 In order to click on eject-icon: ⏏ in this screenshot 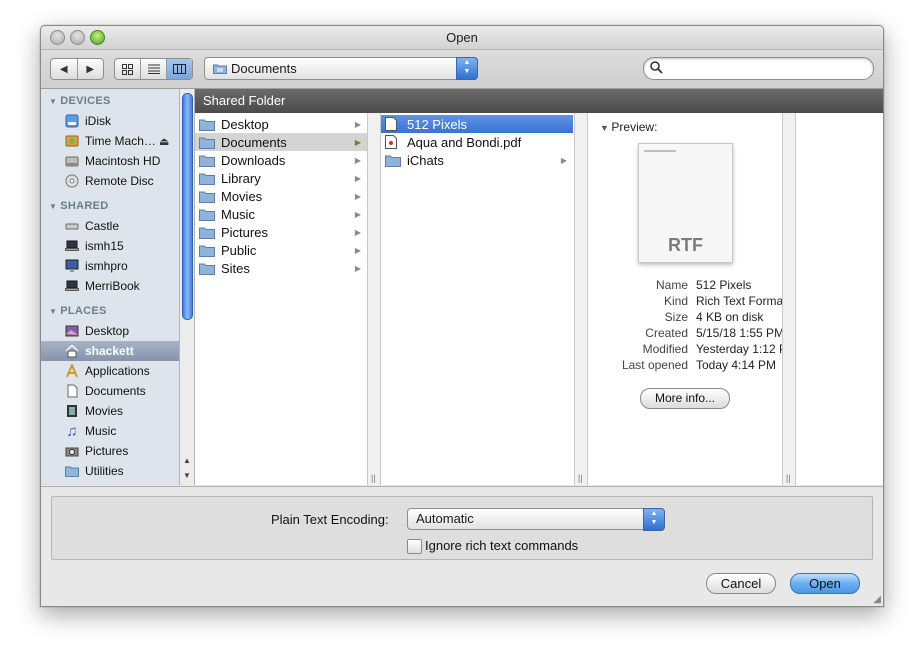, I will do `click(164, 141)`.